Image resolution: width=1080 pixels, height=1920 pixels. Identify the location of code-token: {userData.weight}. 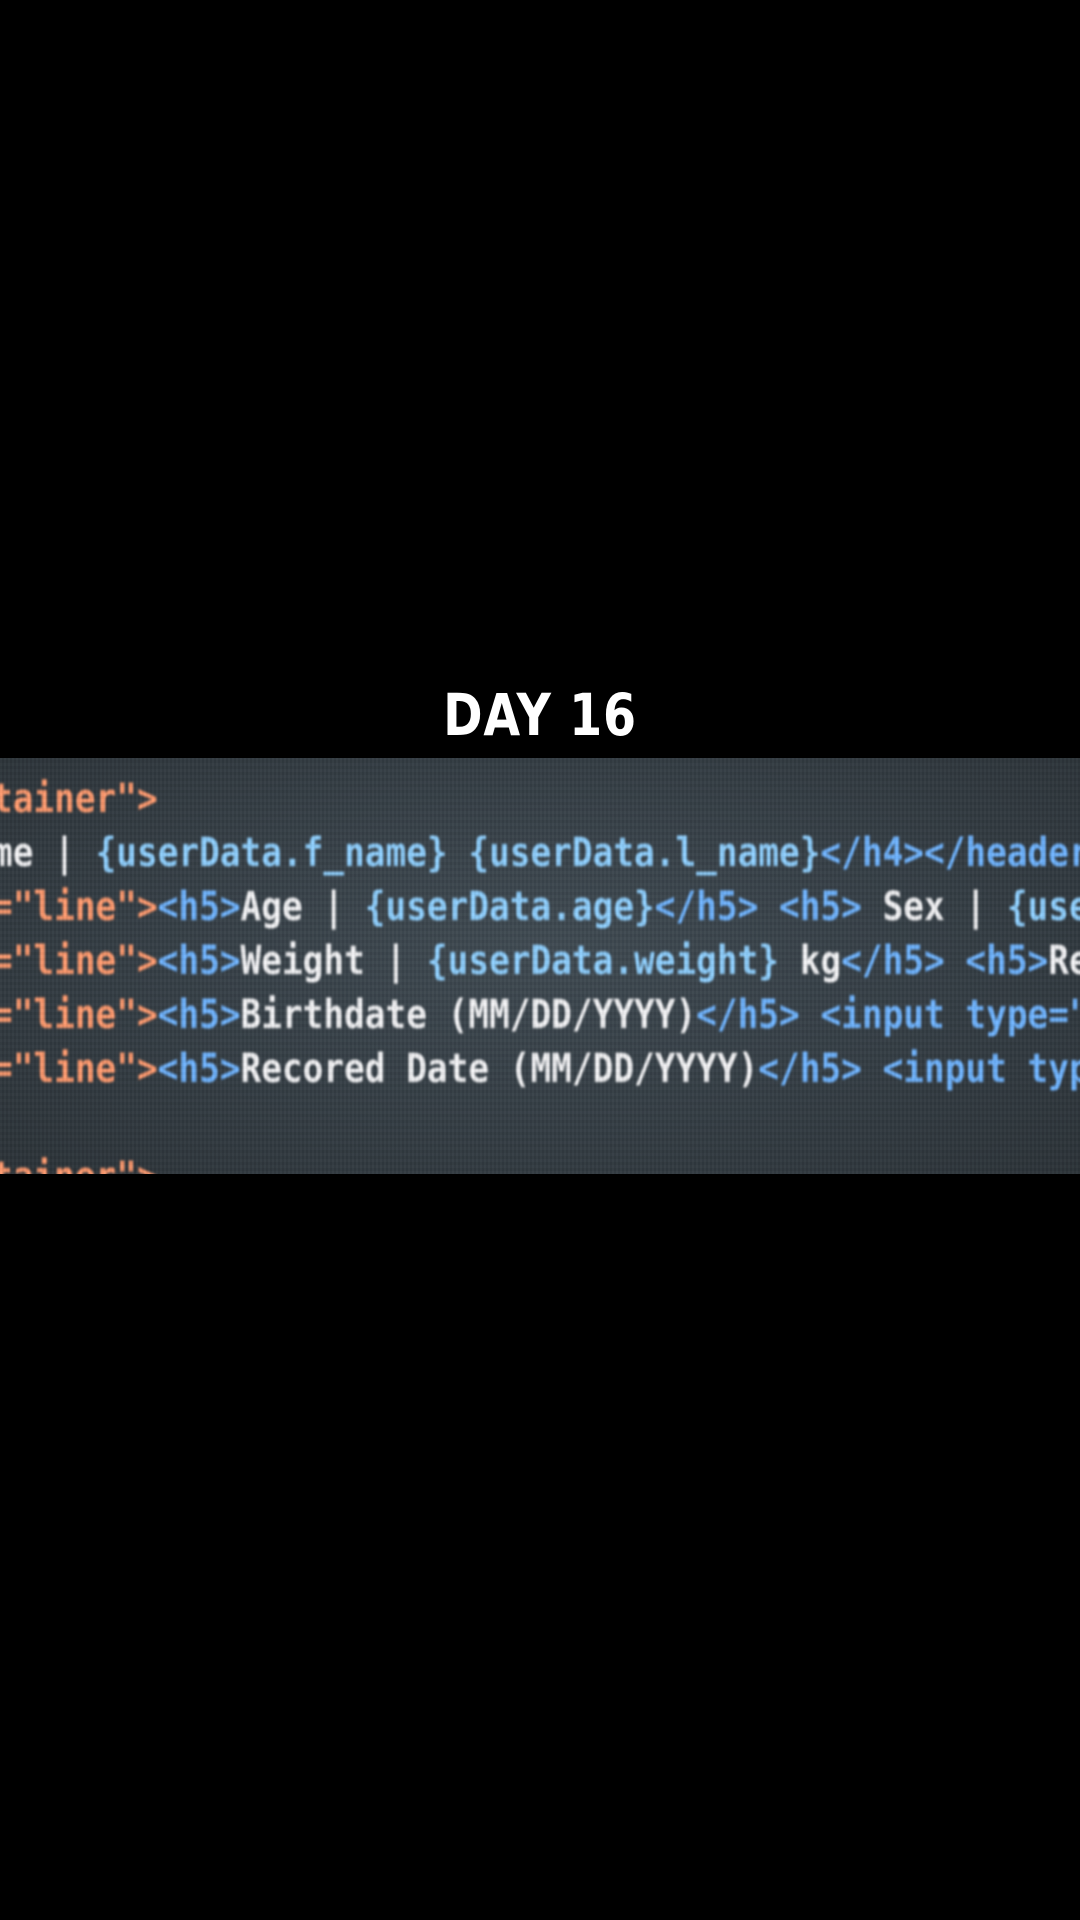
(603, 961).